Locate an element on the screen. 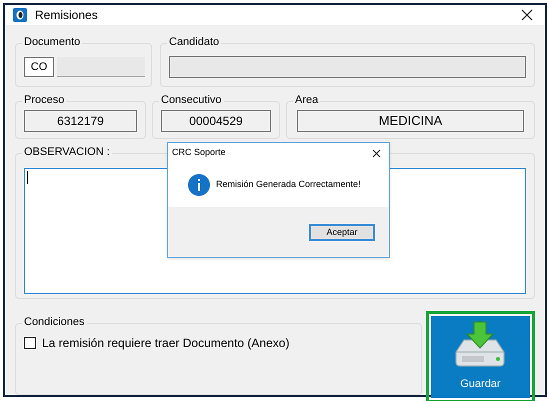 Image resolution: width=551 pixels, height=401 pixels. document-type-field: CO is located at coordinates (39, 67).